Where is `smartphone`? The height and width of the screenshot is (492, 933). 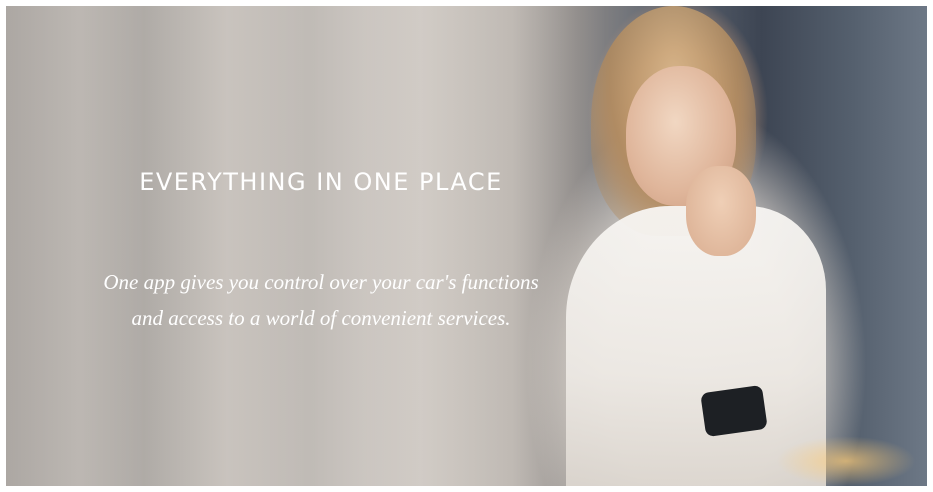 smartphone is located at coordinates (734, 411).